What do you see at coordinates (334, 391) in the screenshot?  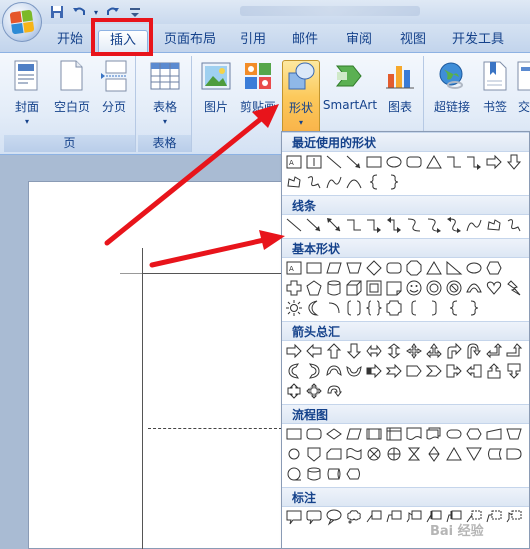 I see `circular-arrow-shape-icon` at bounding box center [334, 391].